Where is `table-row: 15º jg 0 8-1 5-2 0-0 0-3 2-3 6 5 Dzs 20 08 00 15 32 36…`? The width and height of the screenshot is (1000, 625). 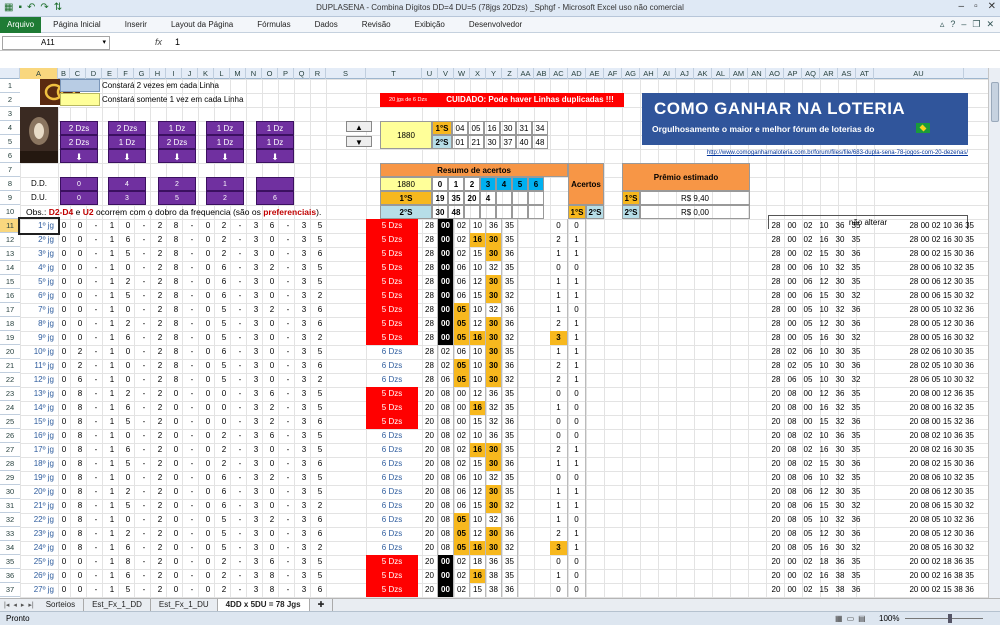
table-row: 15º jg 0 8-1 5-2 0-0 0-3 2-3 6 5 Dzs 20 08 00 15 32 36… is located at coordinates (504, 422).